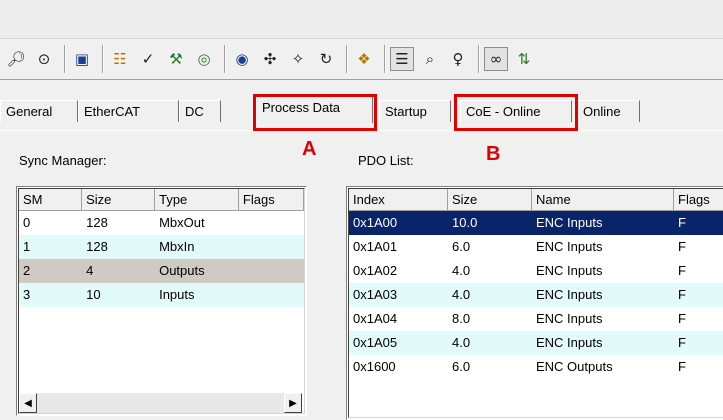 The height and width of the screenshot is (420, 723). What do you see at coordinates (93, 294) in the screenshot?
I see `cell-size: 10` at bounding box center [93, 294].